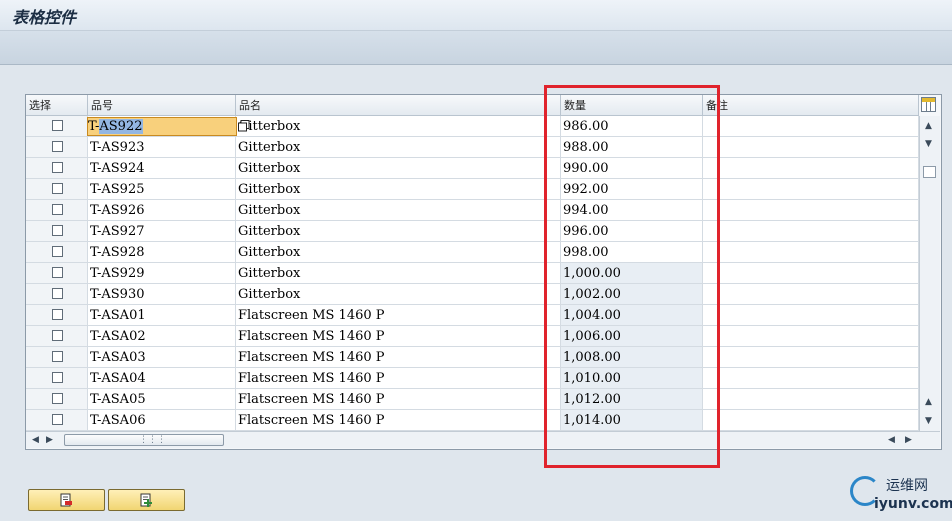  I want to click on table-row: Gitterbox 986.00 T-AS922, so click(472, 126).